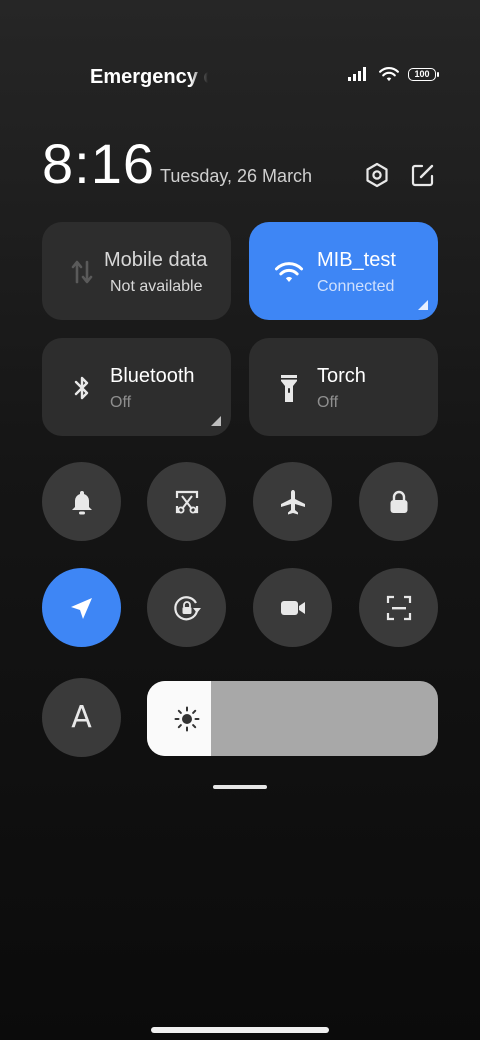  I want to click on signal-icon, so click(357, 74).